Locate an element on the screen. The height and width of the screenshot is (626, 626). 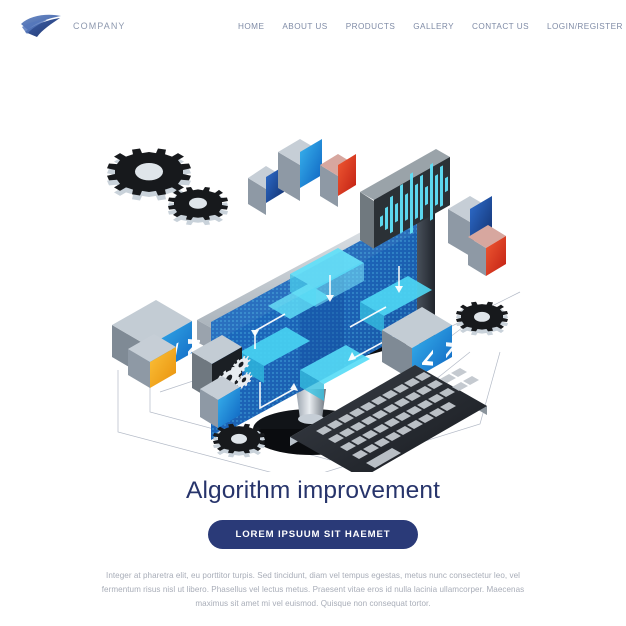
brand-logo: COMPANY is located at coordinates (73, 26).